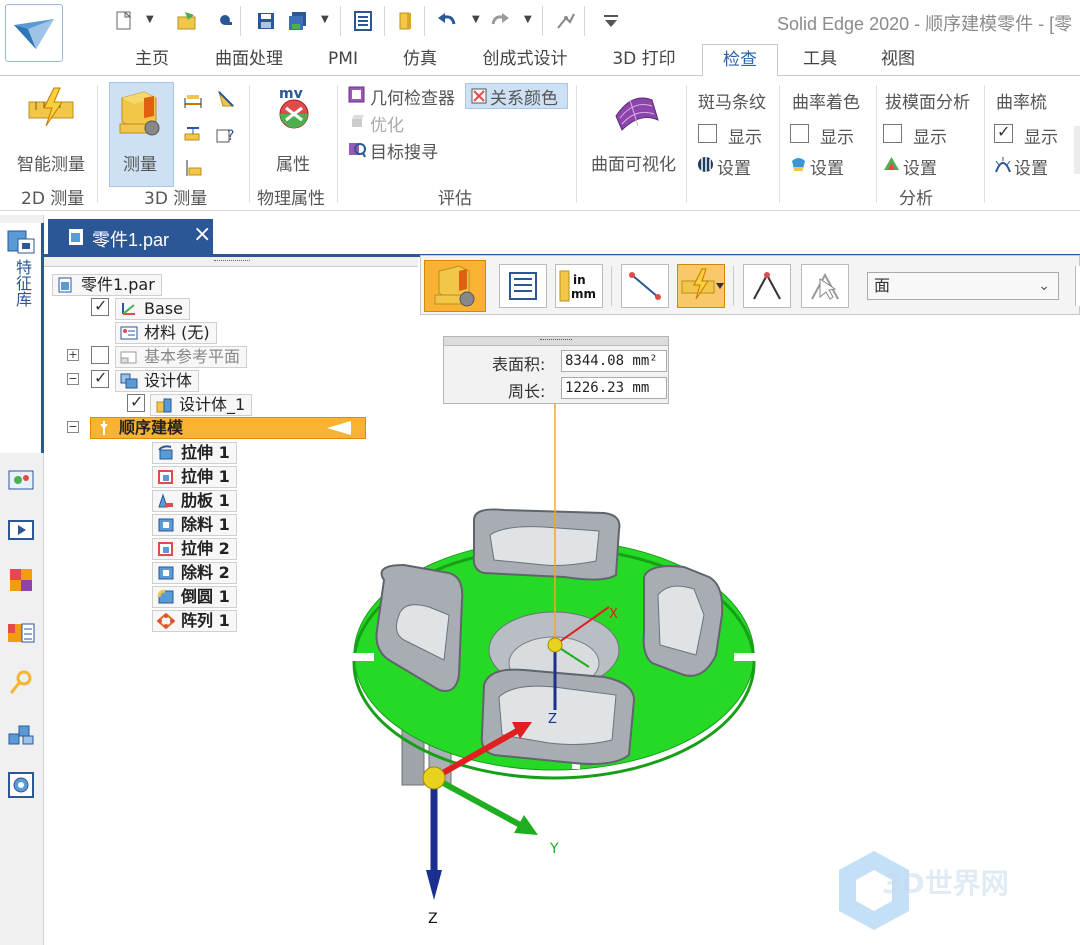  What do you see at coordinates (187, 21) in the screenshot?
I see `open-file-icon` at bounding box center [187, 21].